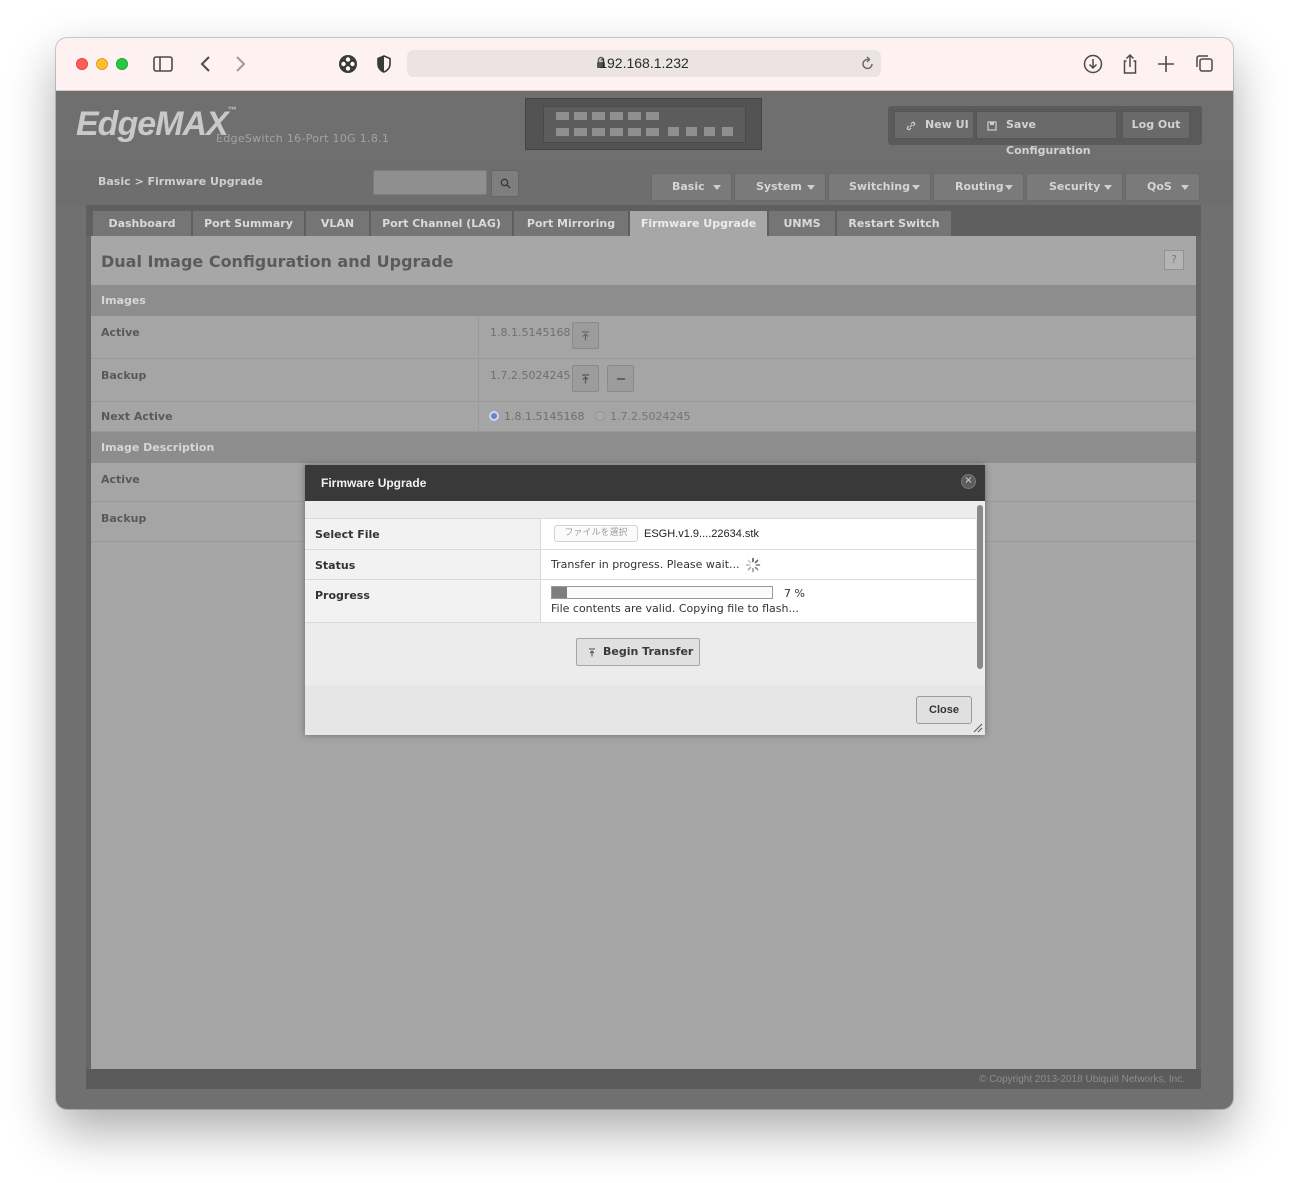  Describe the element at coordinates (977, 727) in the screenshot. I see `resize-grip-icon` at that location.